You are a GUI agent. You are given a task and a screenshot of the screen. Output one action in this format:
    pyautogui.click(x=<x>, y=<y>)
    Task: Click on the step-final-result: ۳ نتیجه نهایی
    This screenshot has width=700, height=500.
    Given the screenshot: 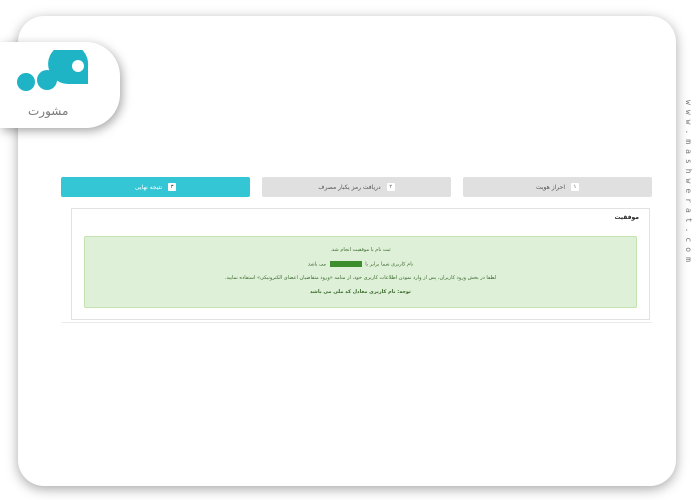 What is the action you would take?
    pyautogui.click(x=155, y=187)
    